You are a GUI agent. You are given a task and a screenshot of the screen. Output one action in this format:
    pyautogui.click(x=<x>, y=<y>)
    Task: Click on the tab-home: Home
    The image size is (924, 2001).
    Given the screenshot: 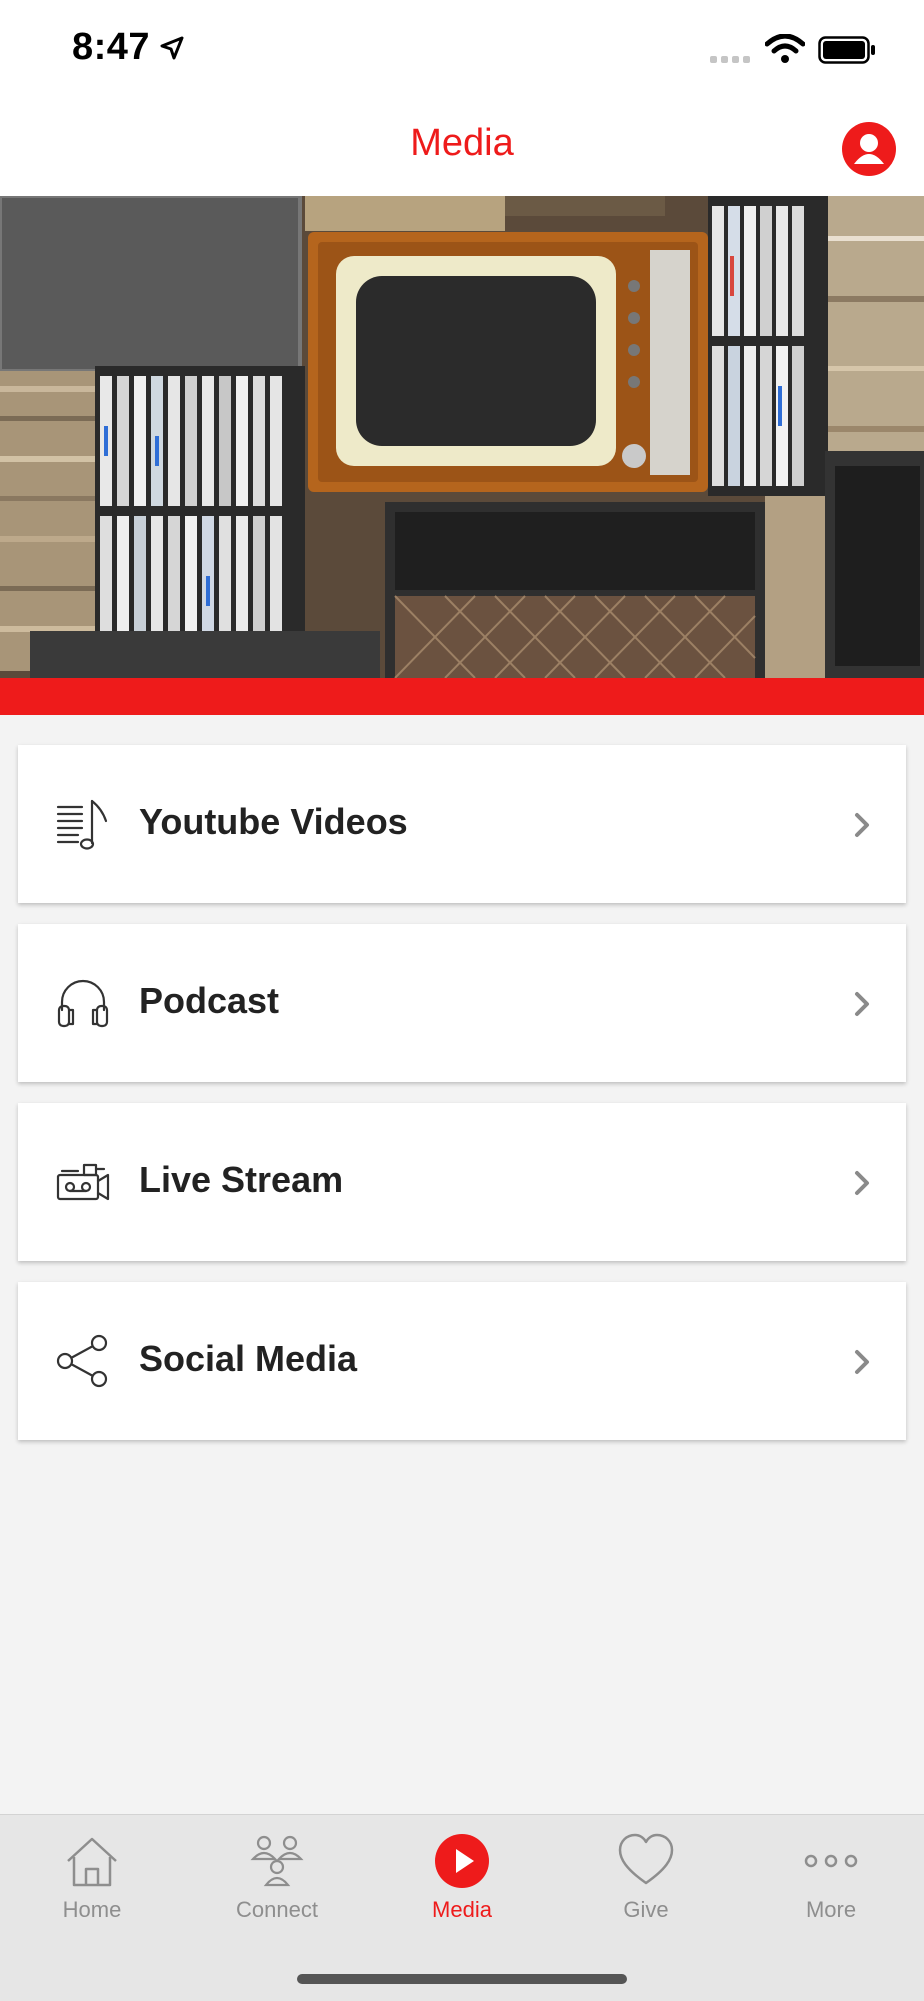 What is the action you would take?
    pyautogui.click(x=92, y=1875)
    